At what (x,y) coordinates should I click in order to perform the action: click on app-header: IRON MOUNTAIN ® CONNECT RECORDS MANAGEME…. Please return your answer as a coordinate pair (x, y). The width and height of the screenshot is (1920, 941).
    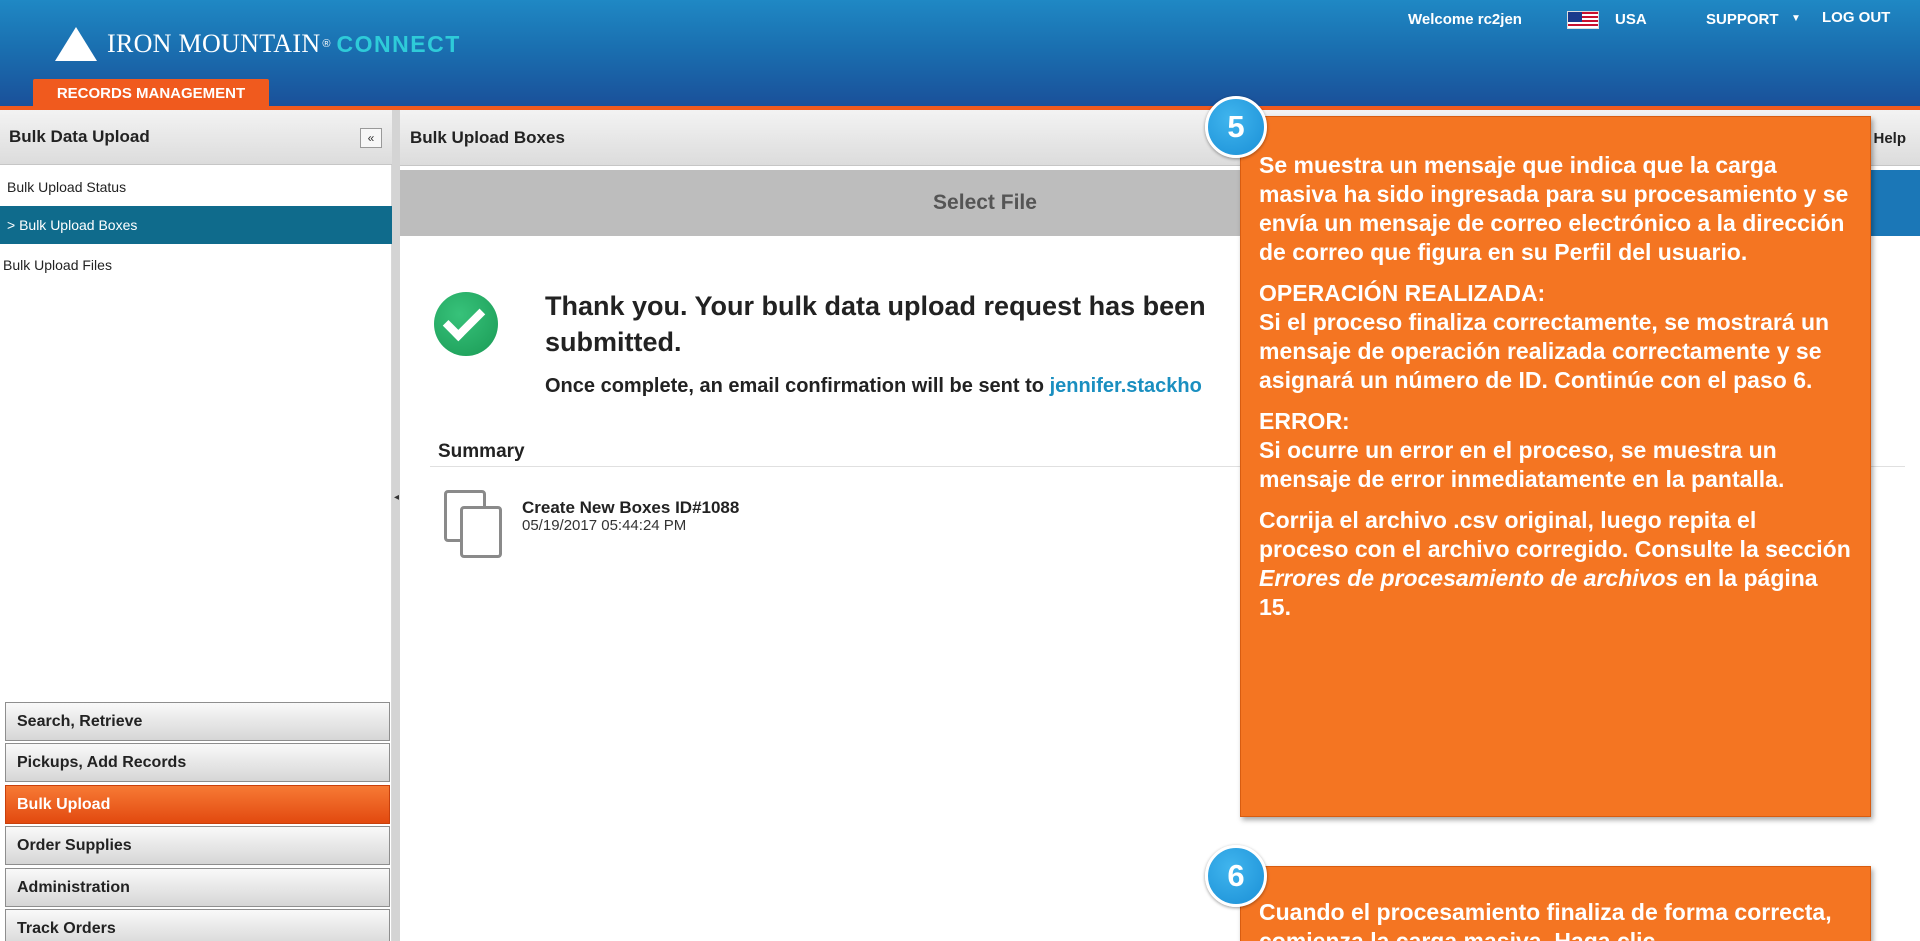
    Looking at the image, I should click on (960, 54).